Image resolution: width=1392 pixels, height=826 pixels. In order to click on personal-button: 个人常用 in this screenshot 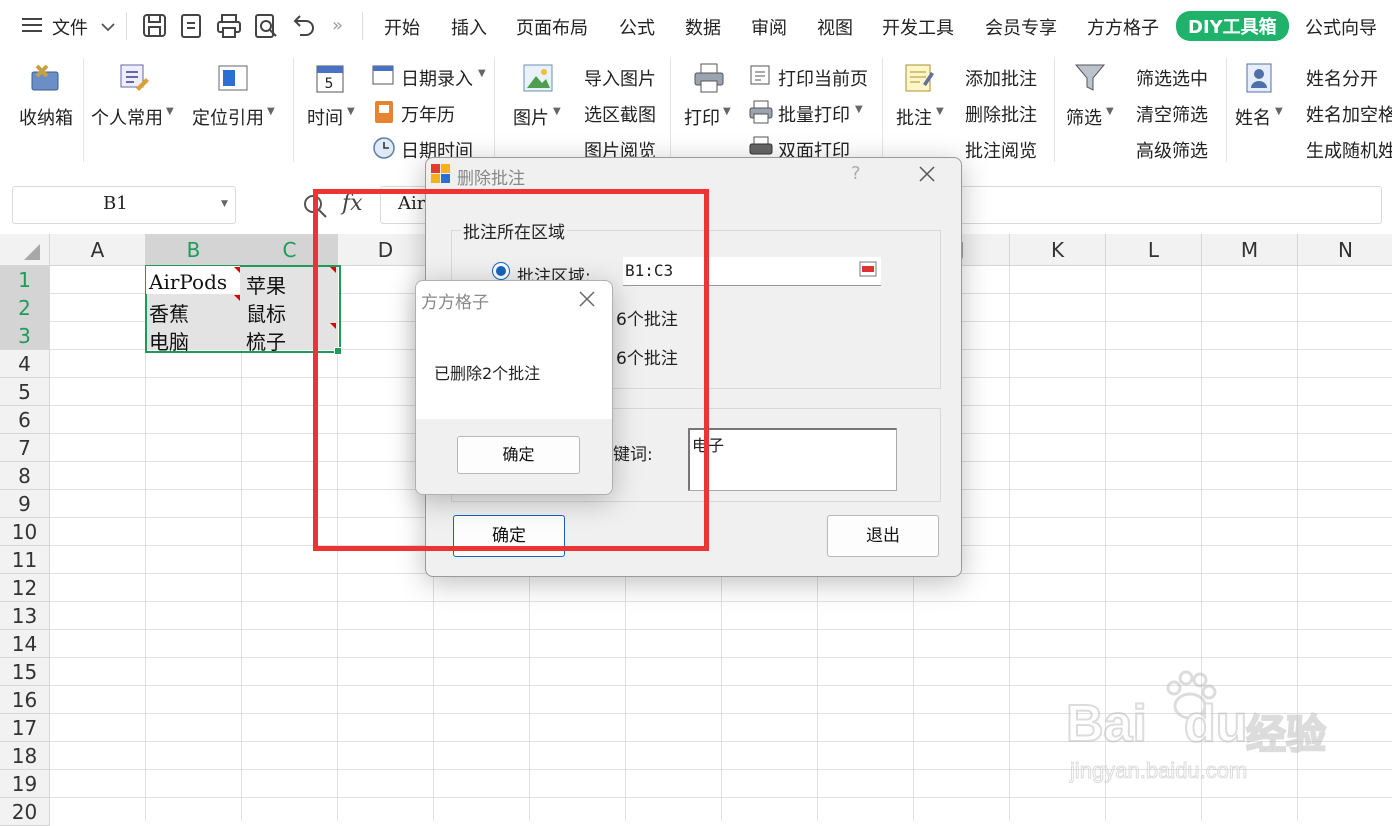, I will do `click(127, 117)`.